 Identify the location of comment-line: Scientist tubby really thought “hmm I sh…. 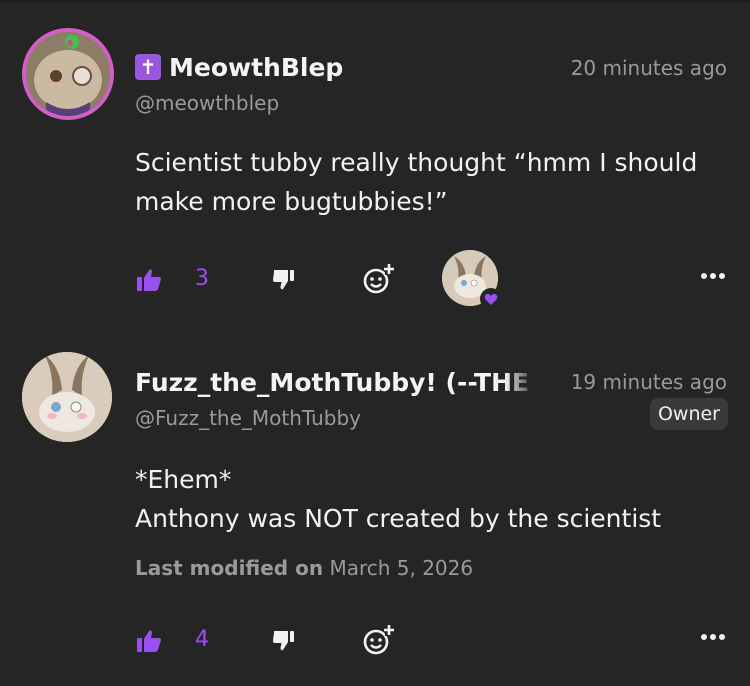
(416, 162).